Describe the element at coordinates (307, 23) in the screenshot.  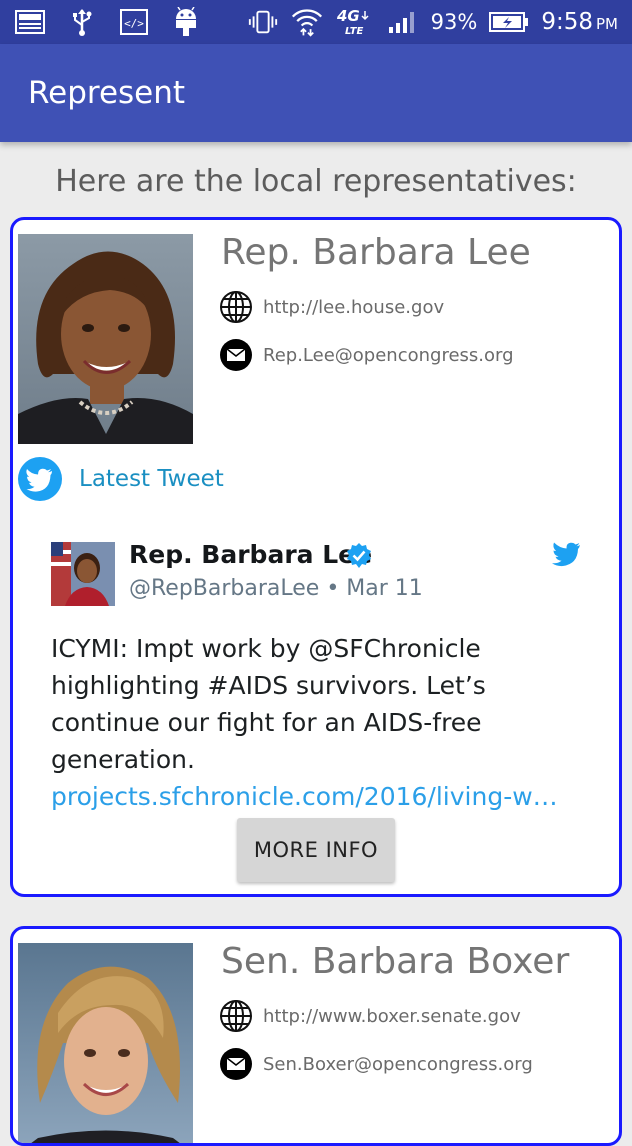
I see `wifi-icon` at that location.